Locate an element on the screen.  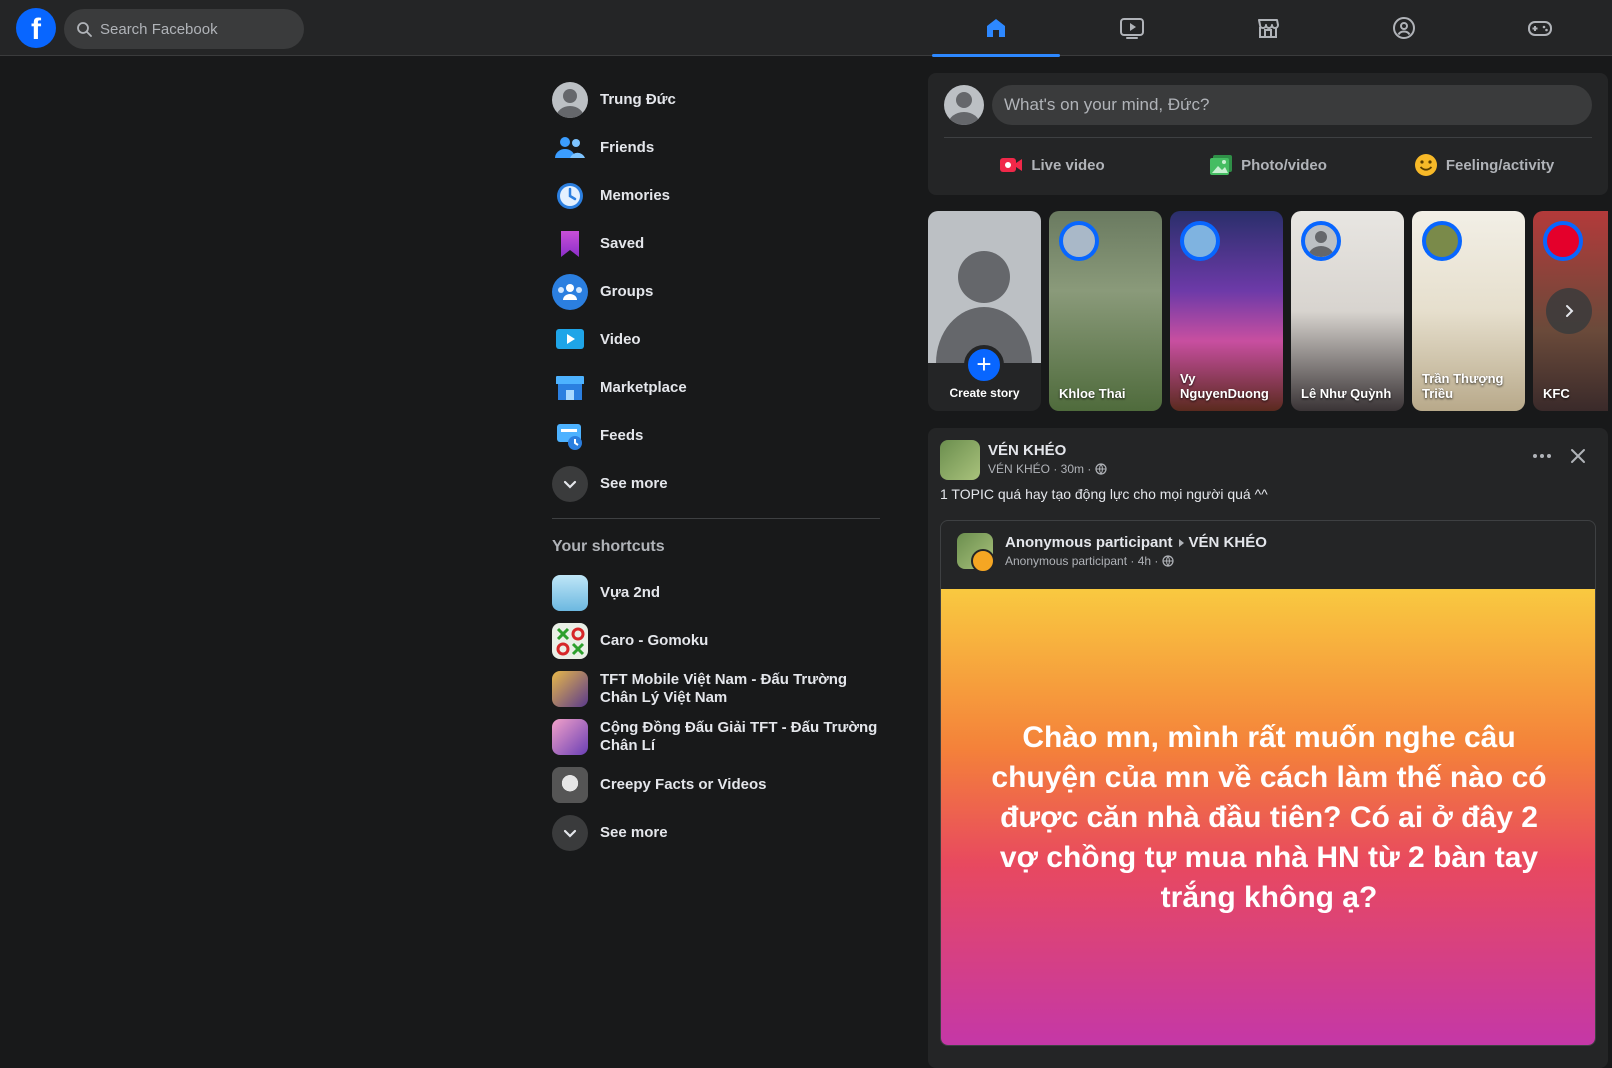
post-author-avatar is located at coordinates (960, 460).